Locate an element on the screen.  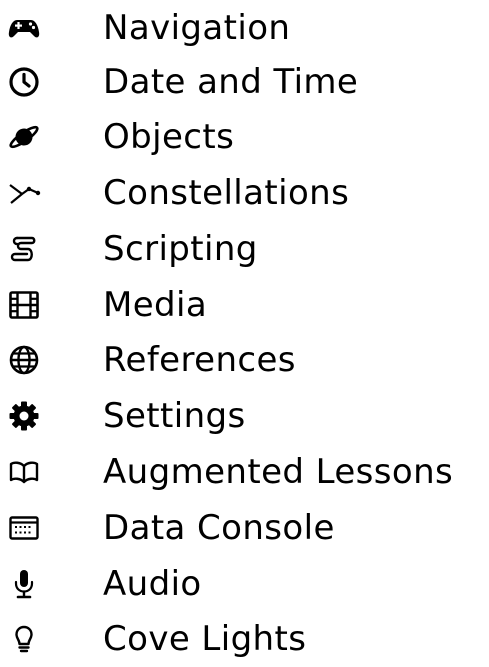
menu-item-constellations: Constellations is located at coordinates (244, 193).